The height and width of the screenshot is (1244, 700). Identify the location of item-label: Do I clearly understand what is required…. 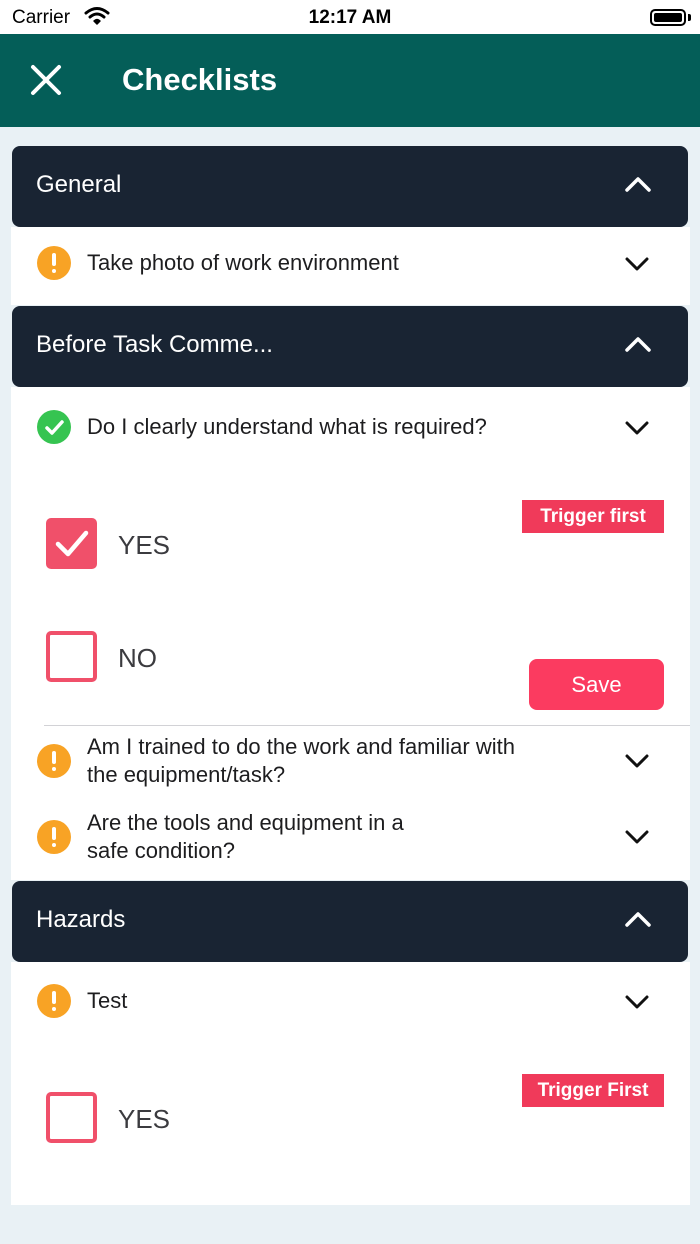
(287, 426).